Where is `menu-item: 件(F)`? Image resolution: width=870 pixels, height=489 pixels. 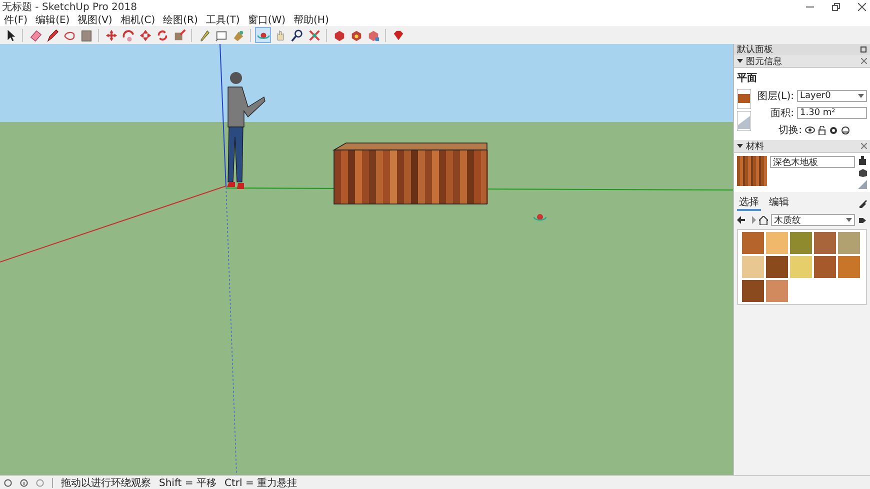
menu-item: 件(F) is located at coordinates (16, 19).